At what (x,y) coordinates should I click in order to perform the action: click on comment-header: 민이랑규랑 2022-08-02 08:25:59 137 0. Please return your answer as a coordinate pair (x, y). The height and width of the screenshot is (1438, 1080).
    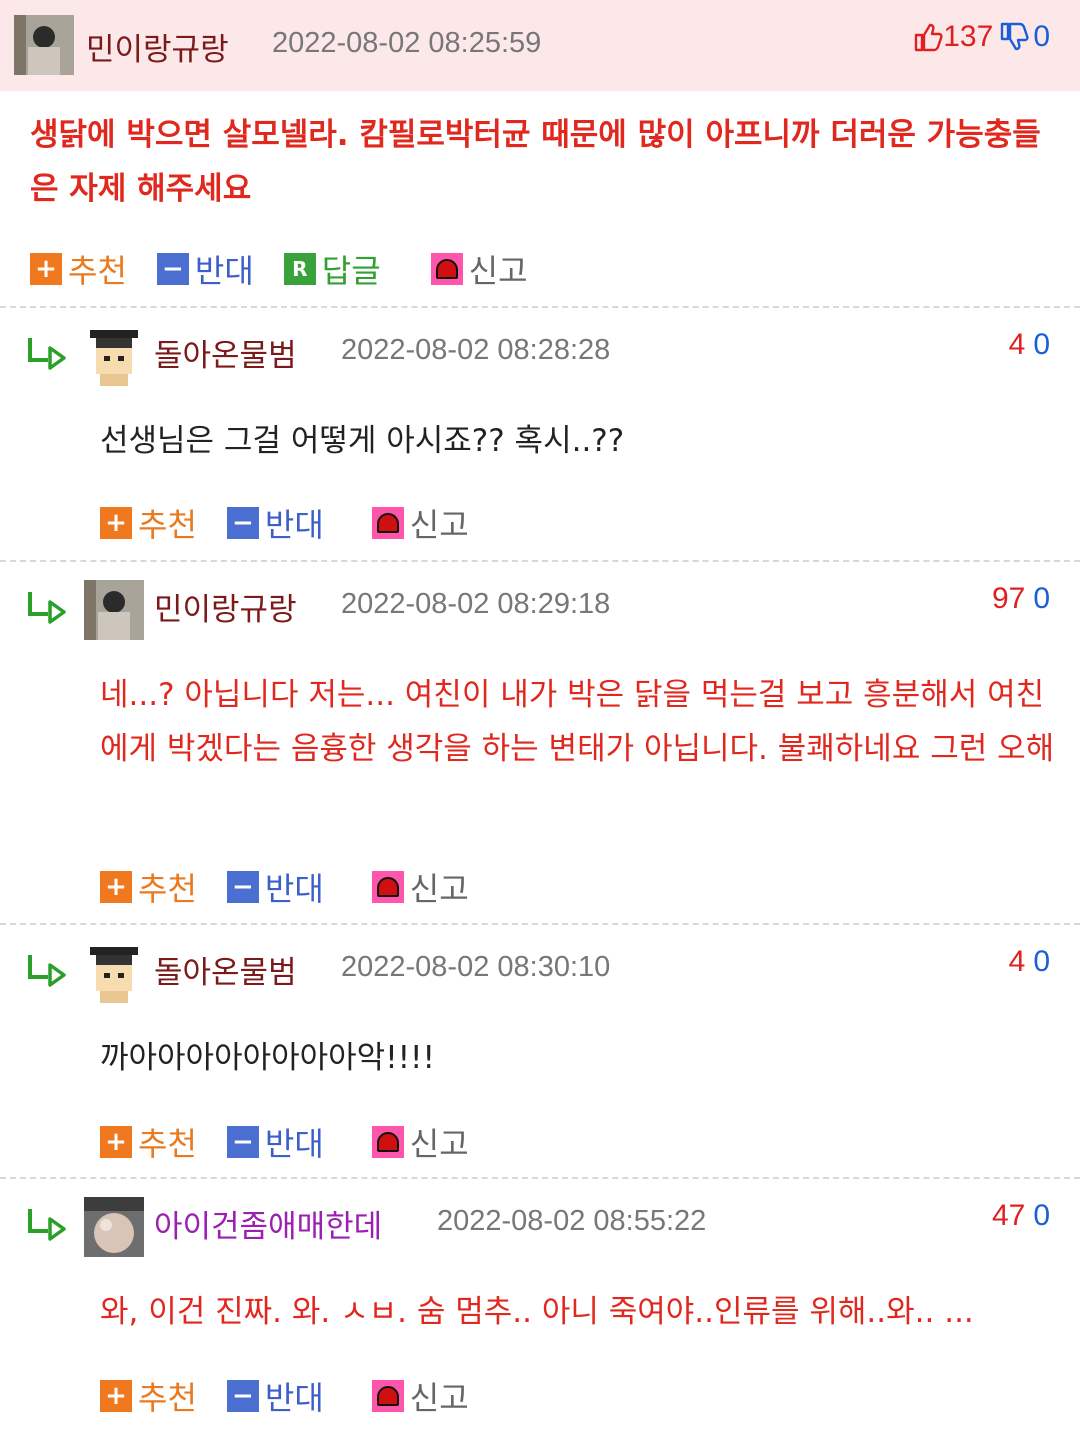
    Looking at the image, I should click on (540, 45).